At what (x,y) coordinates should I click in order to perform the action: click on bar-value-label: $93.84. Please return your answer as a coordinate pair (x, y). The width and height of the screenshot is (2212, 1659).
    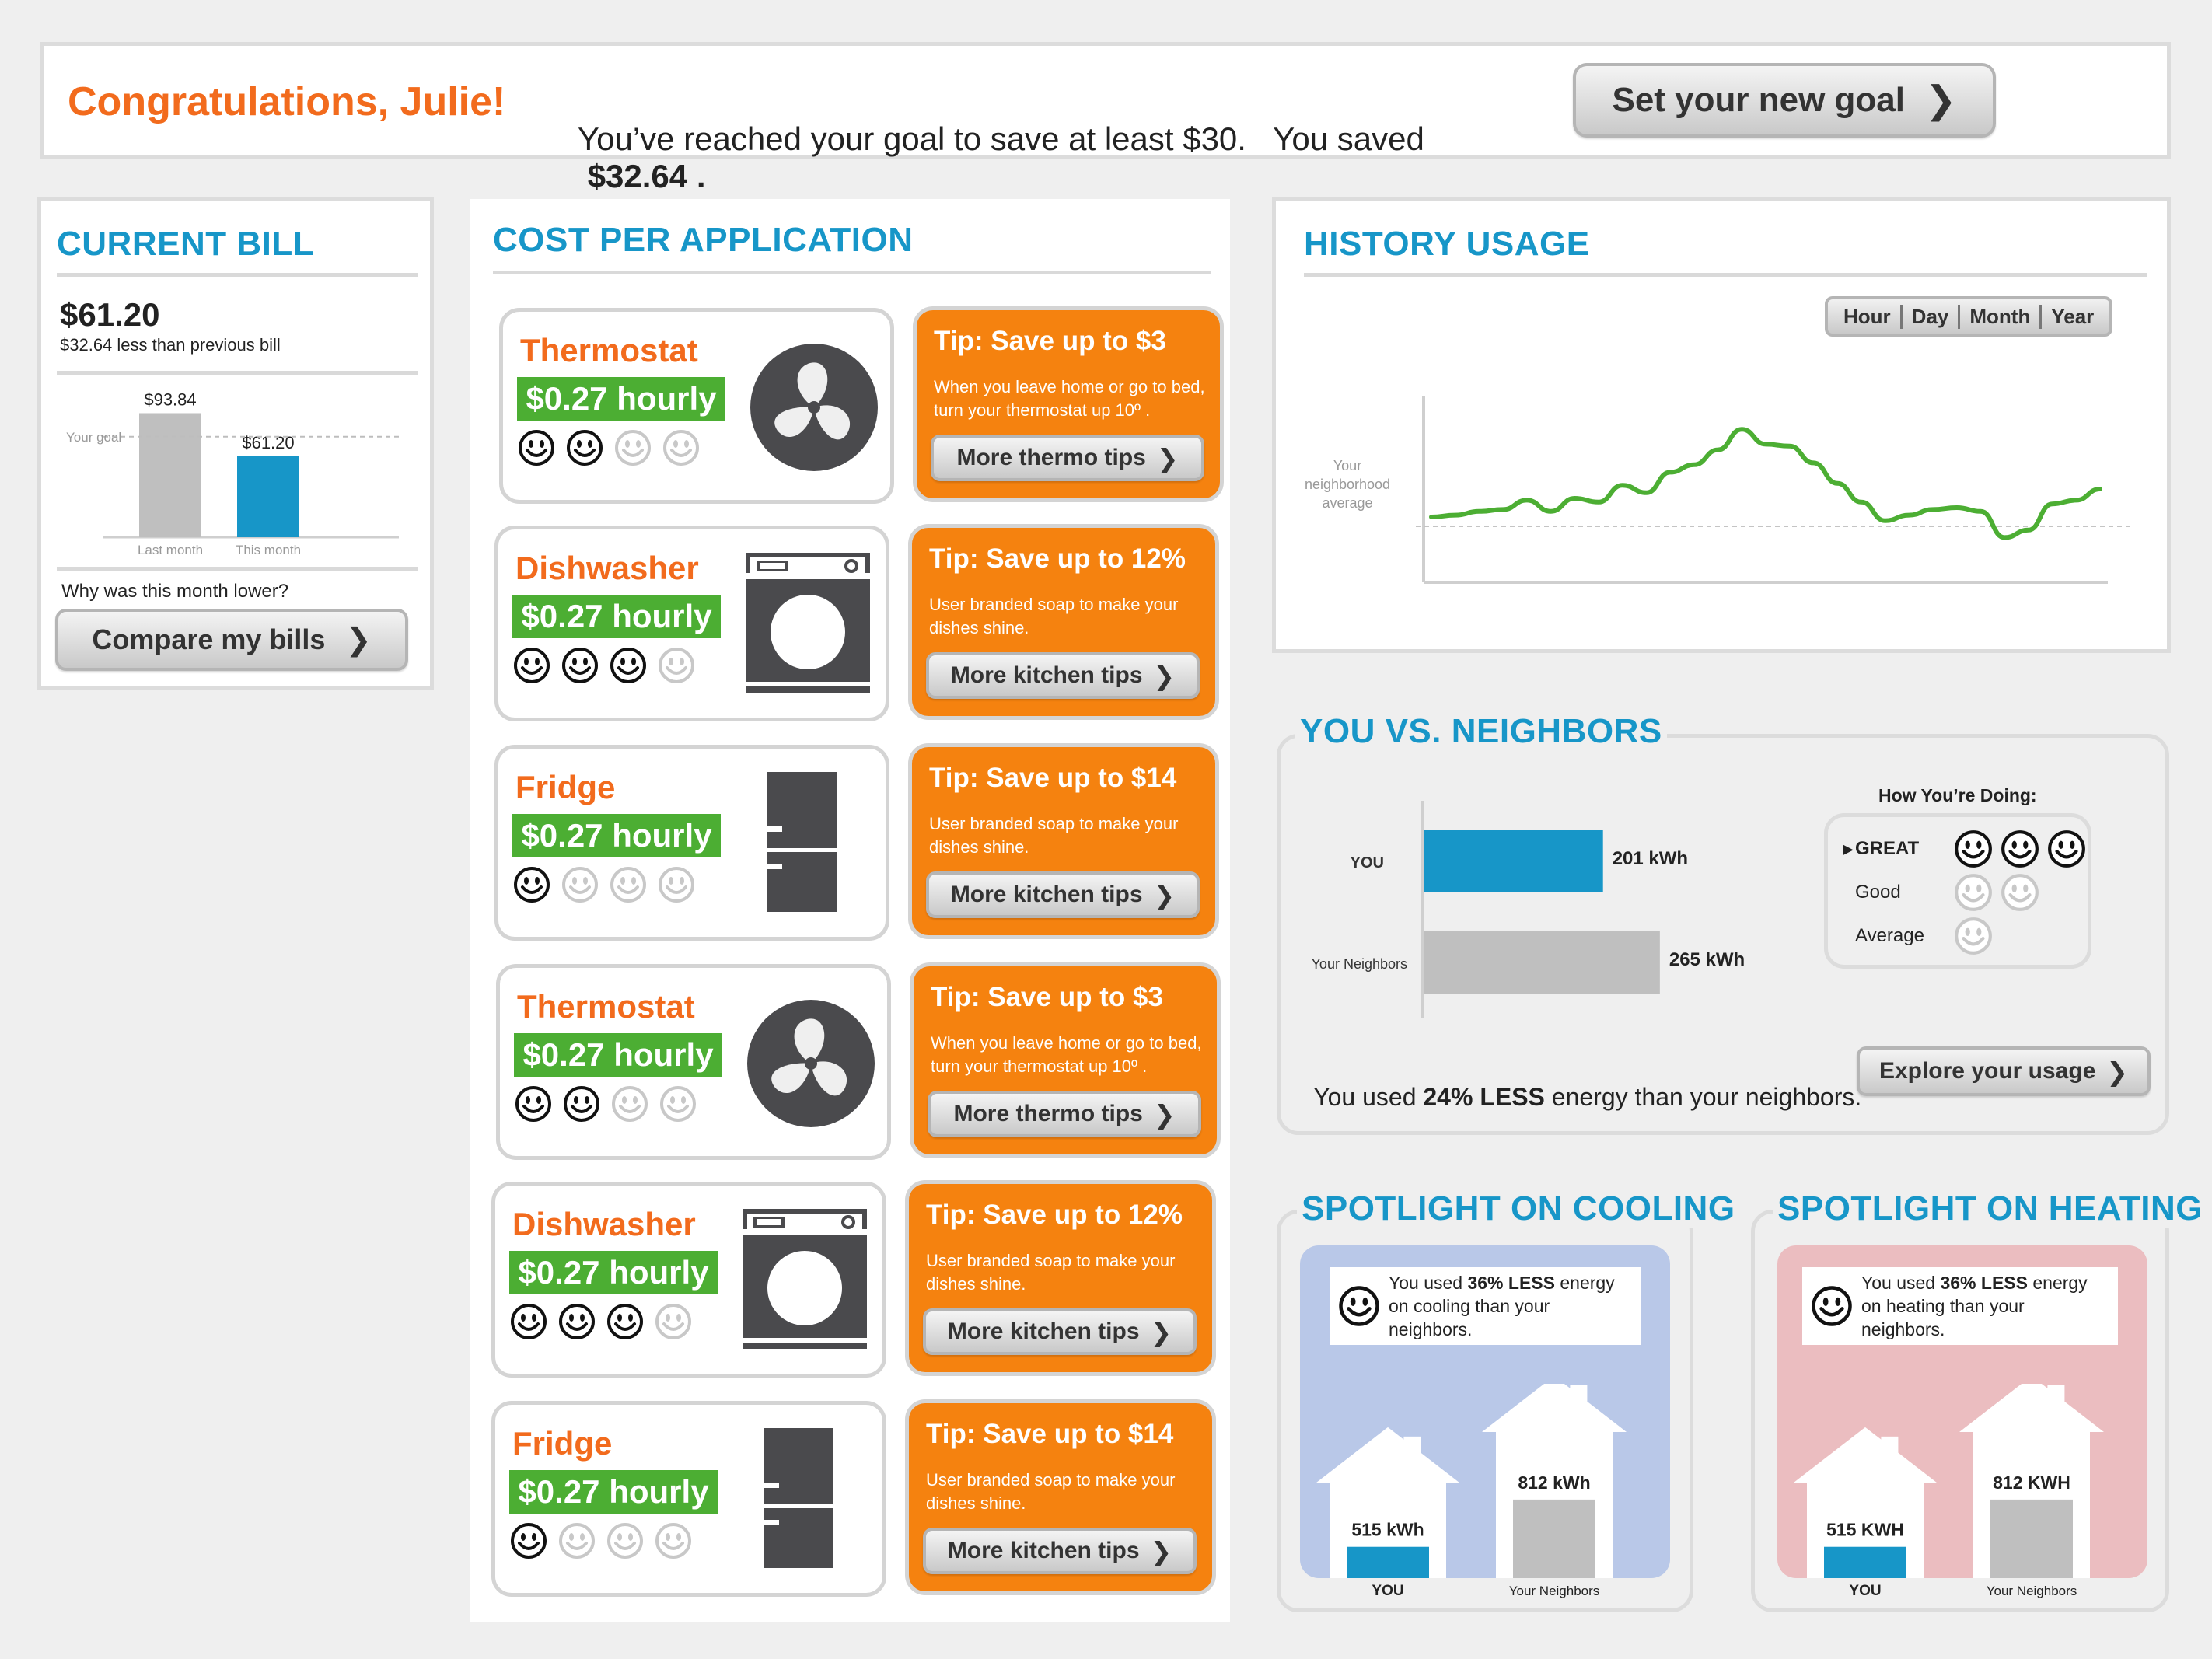
    Looking at the image, I should click on (170, 399).